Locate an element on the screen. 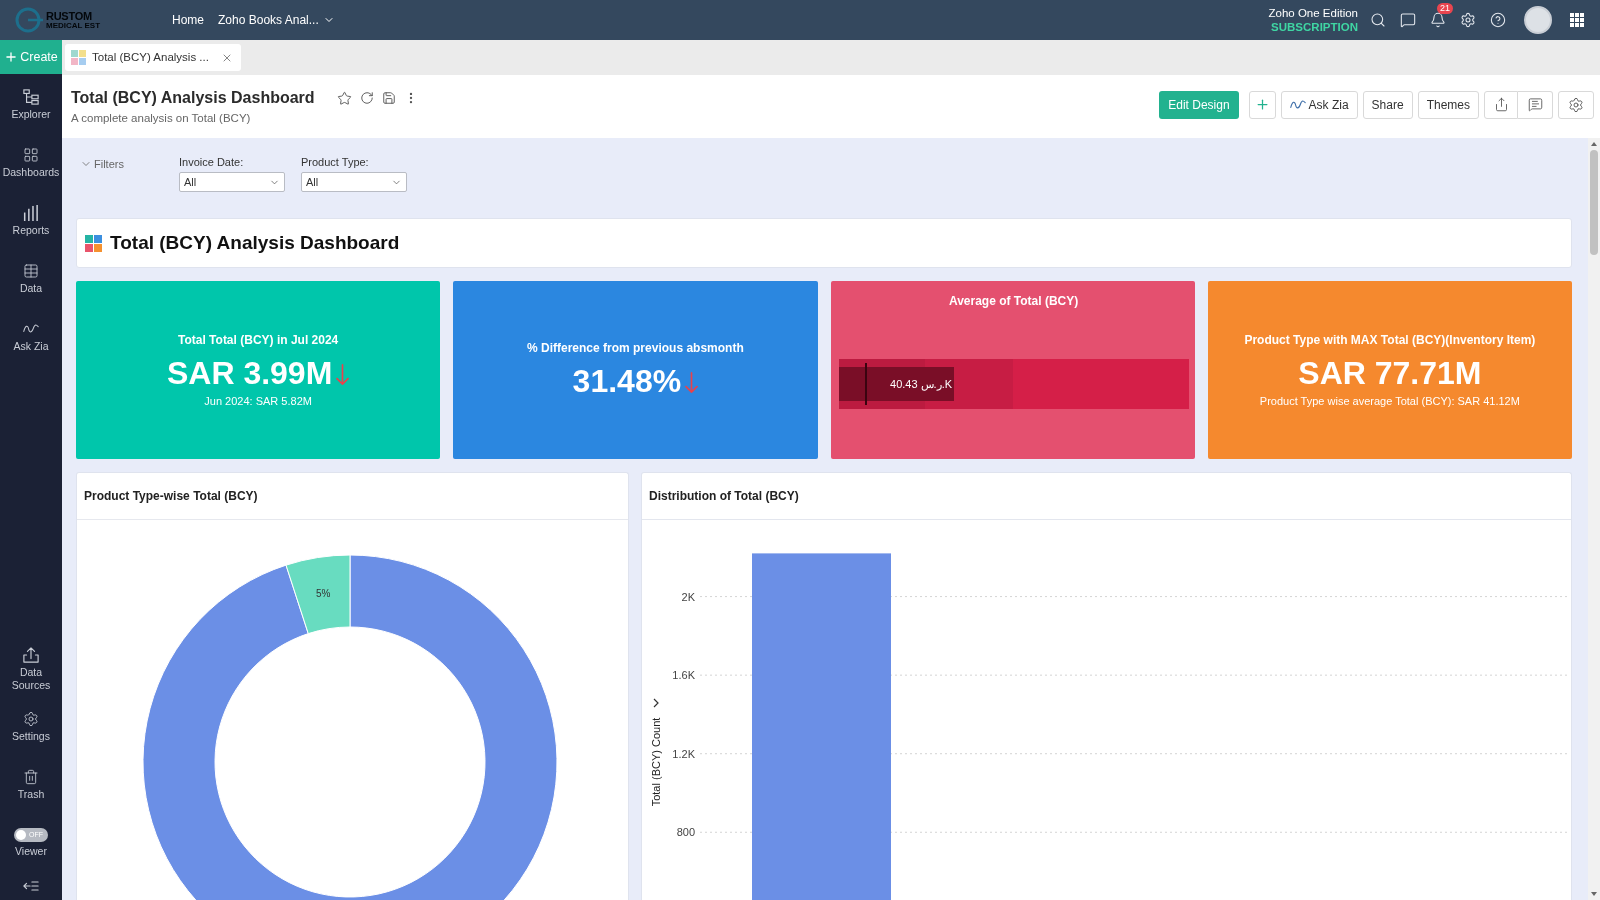  kpi-value: 31.48% is located at coordinates (627, 380).